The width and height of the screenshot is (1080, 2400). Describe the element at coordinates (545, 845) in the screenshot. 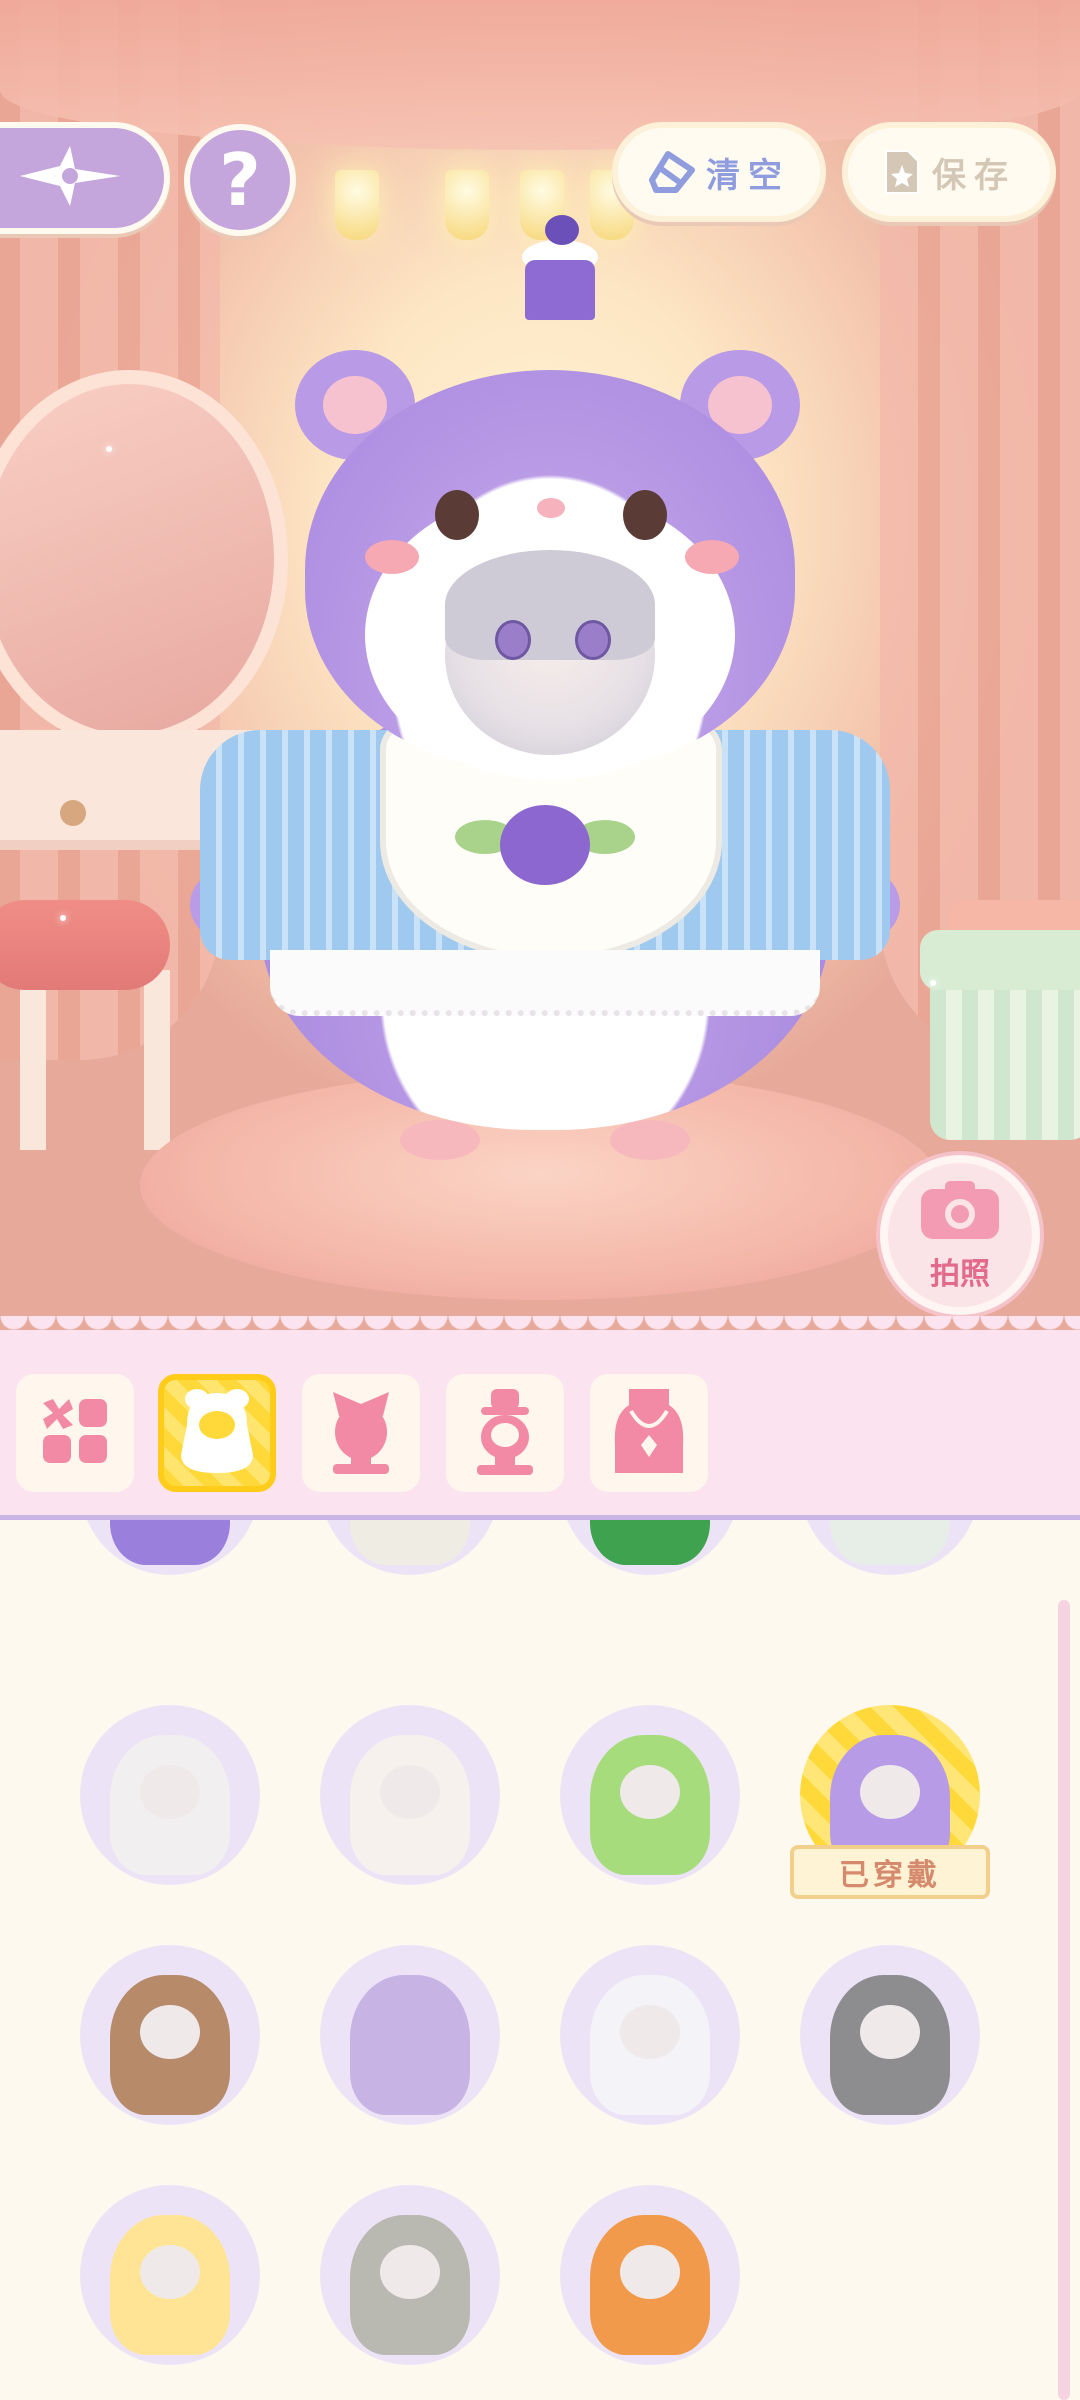

I see `blueberry-emblem` at that location.